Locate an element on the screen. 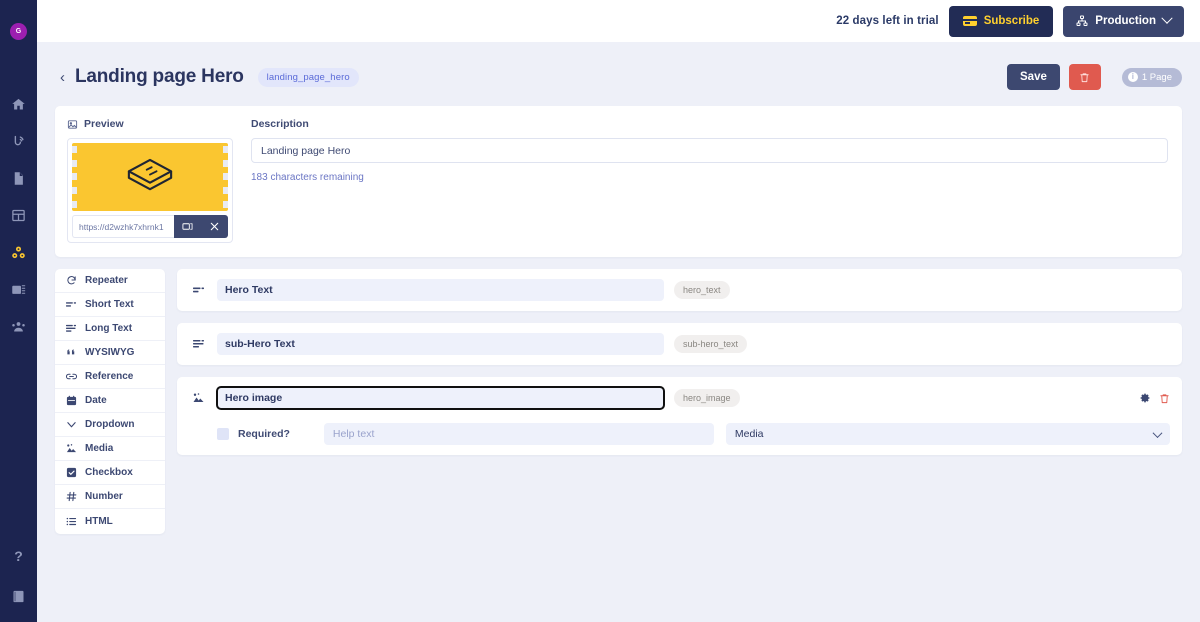  field-card-hero-text: hero_text is located at coordinates (679, 290).